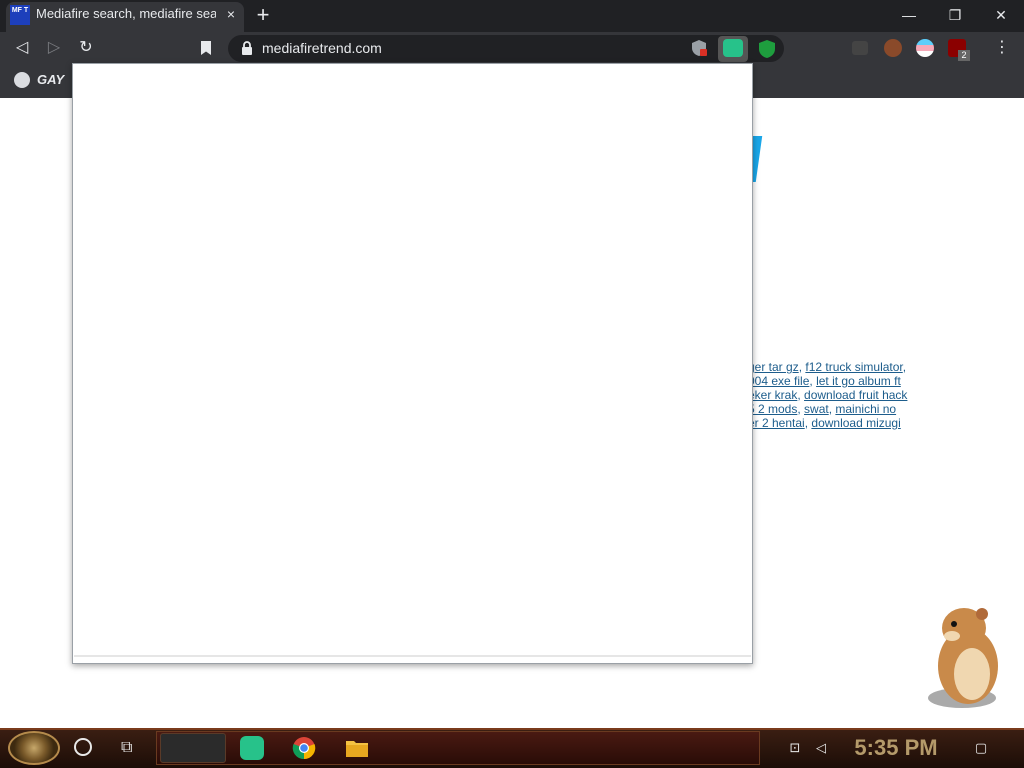 This screenshot has width=1024, height=768. Describe the element at coordinates (52, 81) in the screenshot. I see `bookmark-item: GAY F` at that location.